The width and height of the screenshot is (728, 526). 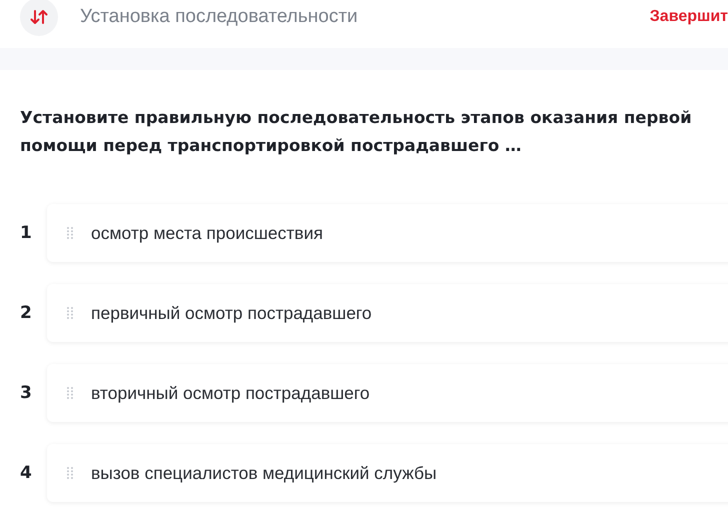 I want to click on item-number: 3, so click(x=26, y=393).